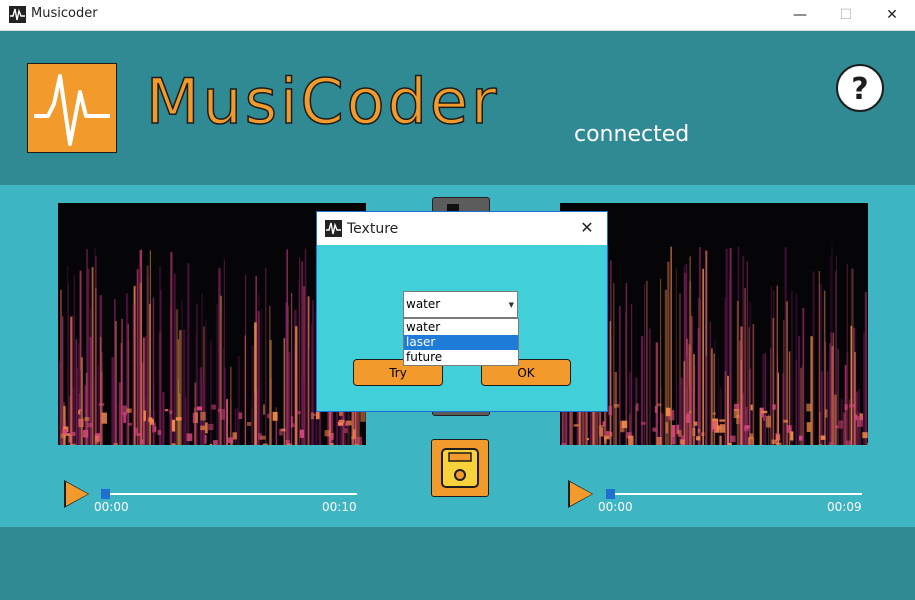 The height and width of the screenshot is (600, 915). What do you see at coordinates (461, 327) in the screenshot?
I see `option-water: water` at bounding box center [461, 327].